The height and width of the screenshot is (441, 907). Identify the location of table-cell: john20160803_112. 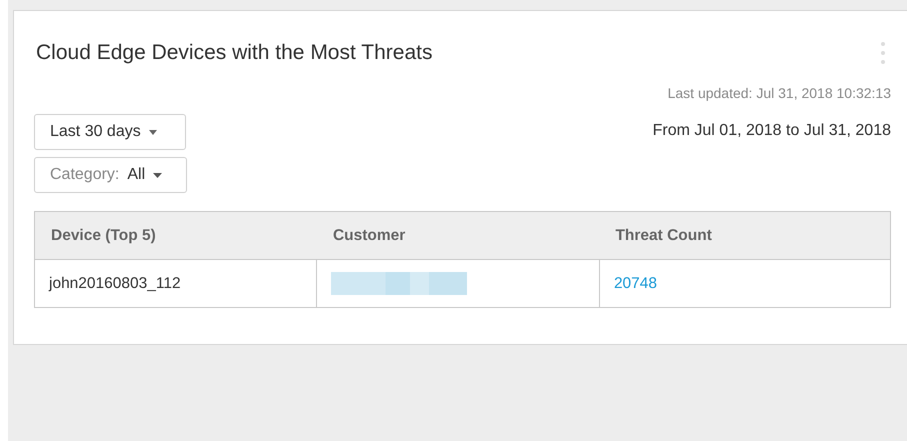
(175, 284).